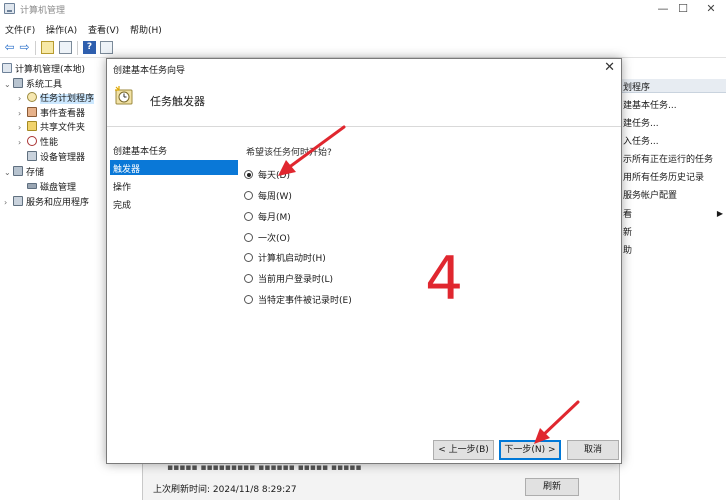  What do you see at coordinates (627, 231) in the screenshot?
I see `action-refresh: 新` at bounding box center [627, 231].